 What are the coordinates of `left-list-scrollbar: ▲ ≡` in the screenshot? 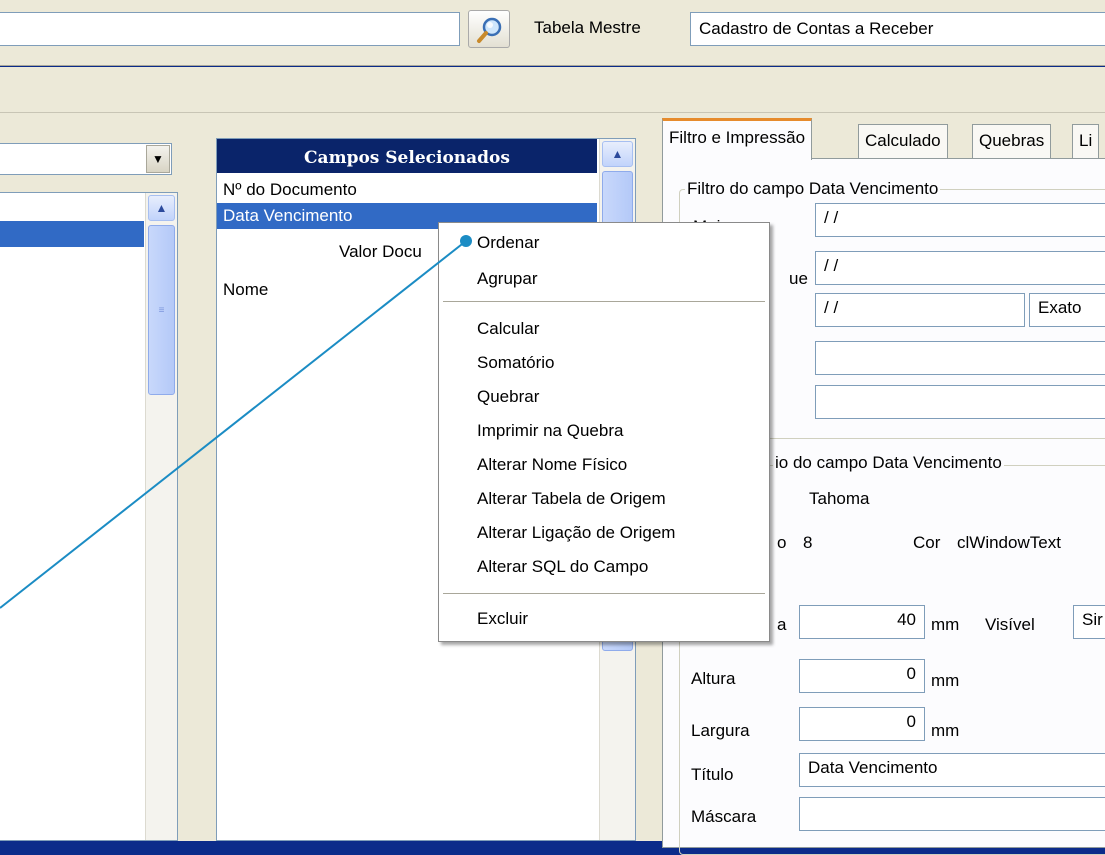 It's located at (161, 516).